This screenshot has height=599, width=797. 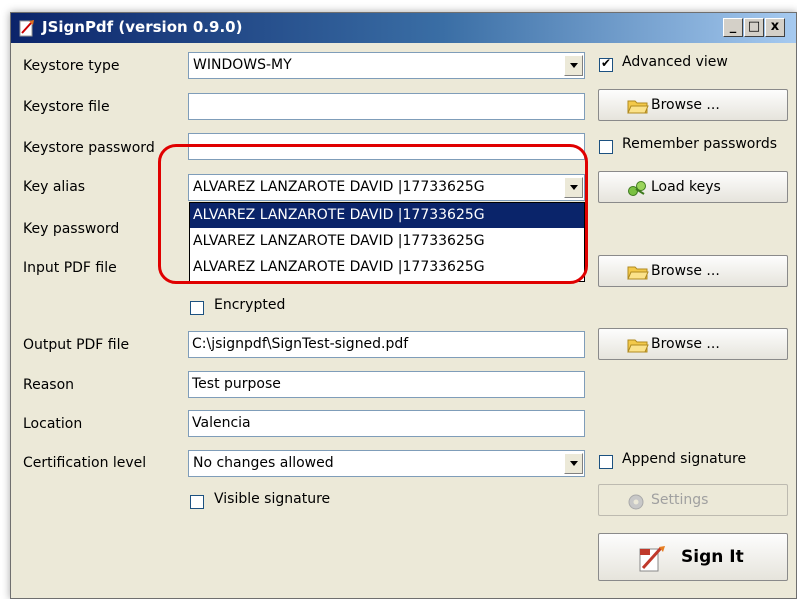 I want to click on pdf-sign-app-icon, so click(x=26, y=28).